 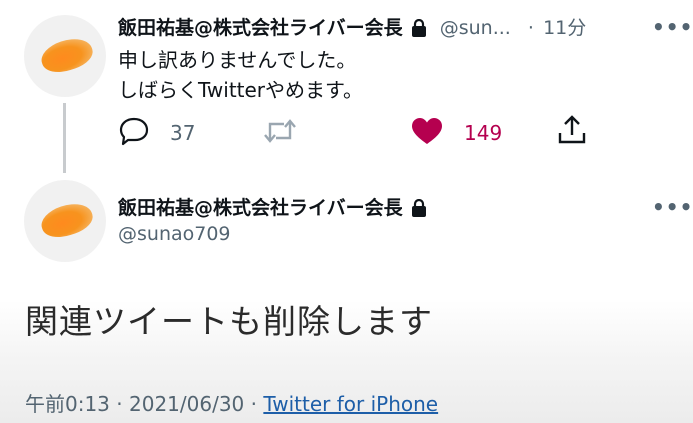 What do you see at coordinates (241, 90) in the screenshot?
I see `tweet-text-line: しばらくTwitterやめます。` at bounding box center [241, 90].